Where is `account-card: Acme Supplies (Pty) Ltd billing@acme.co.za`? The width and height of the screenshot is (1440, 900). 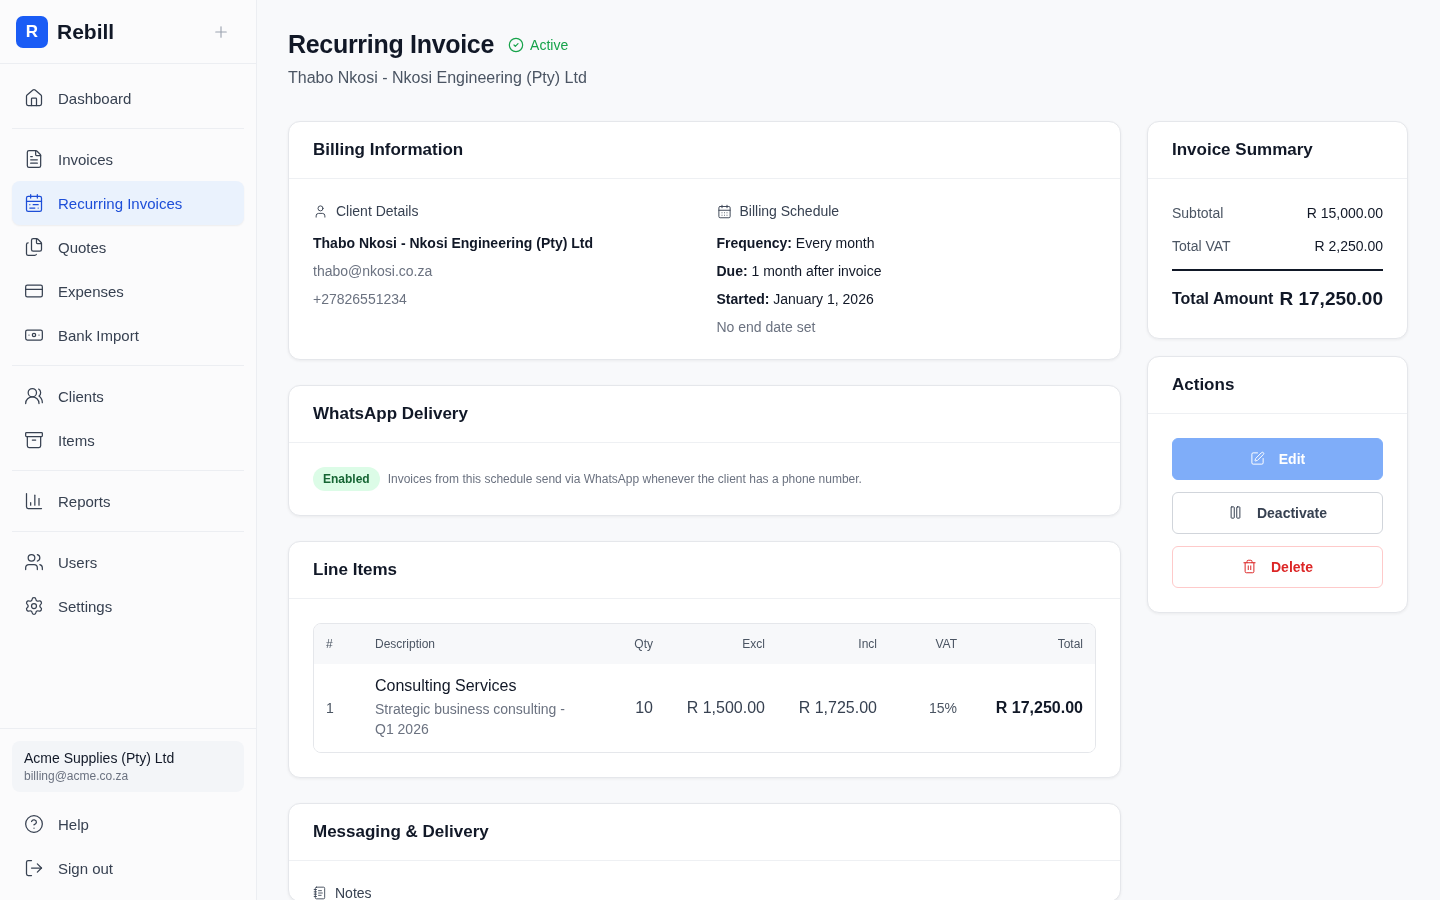
account-card: Acme Supplies (Pty) Ltd billing@acme.co.za is located at coordinates (128, 766).